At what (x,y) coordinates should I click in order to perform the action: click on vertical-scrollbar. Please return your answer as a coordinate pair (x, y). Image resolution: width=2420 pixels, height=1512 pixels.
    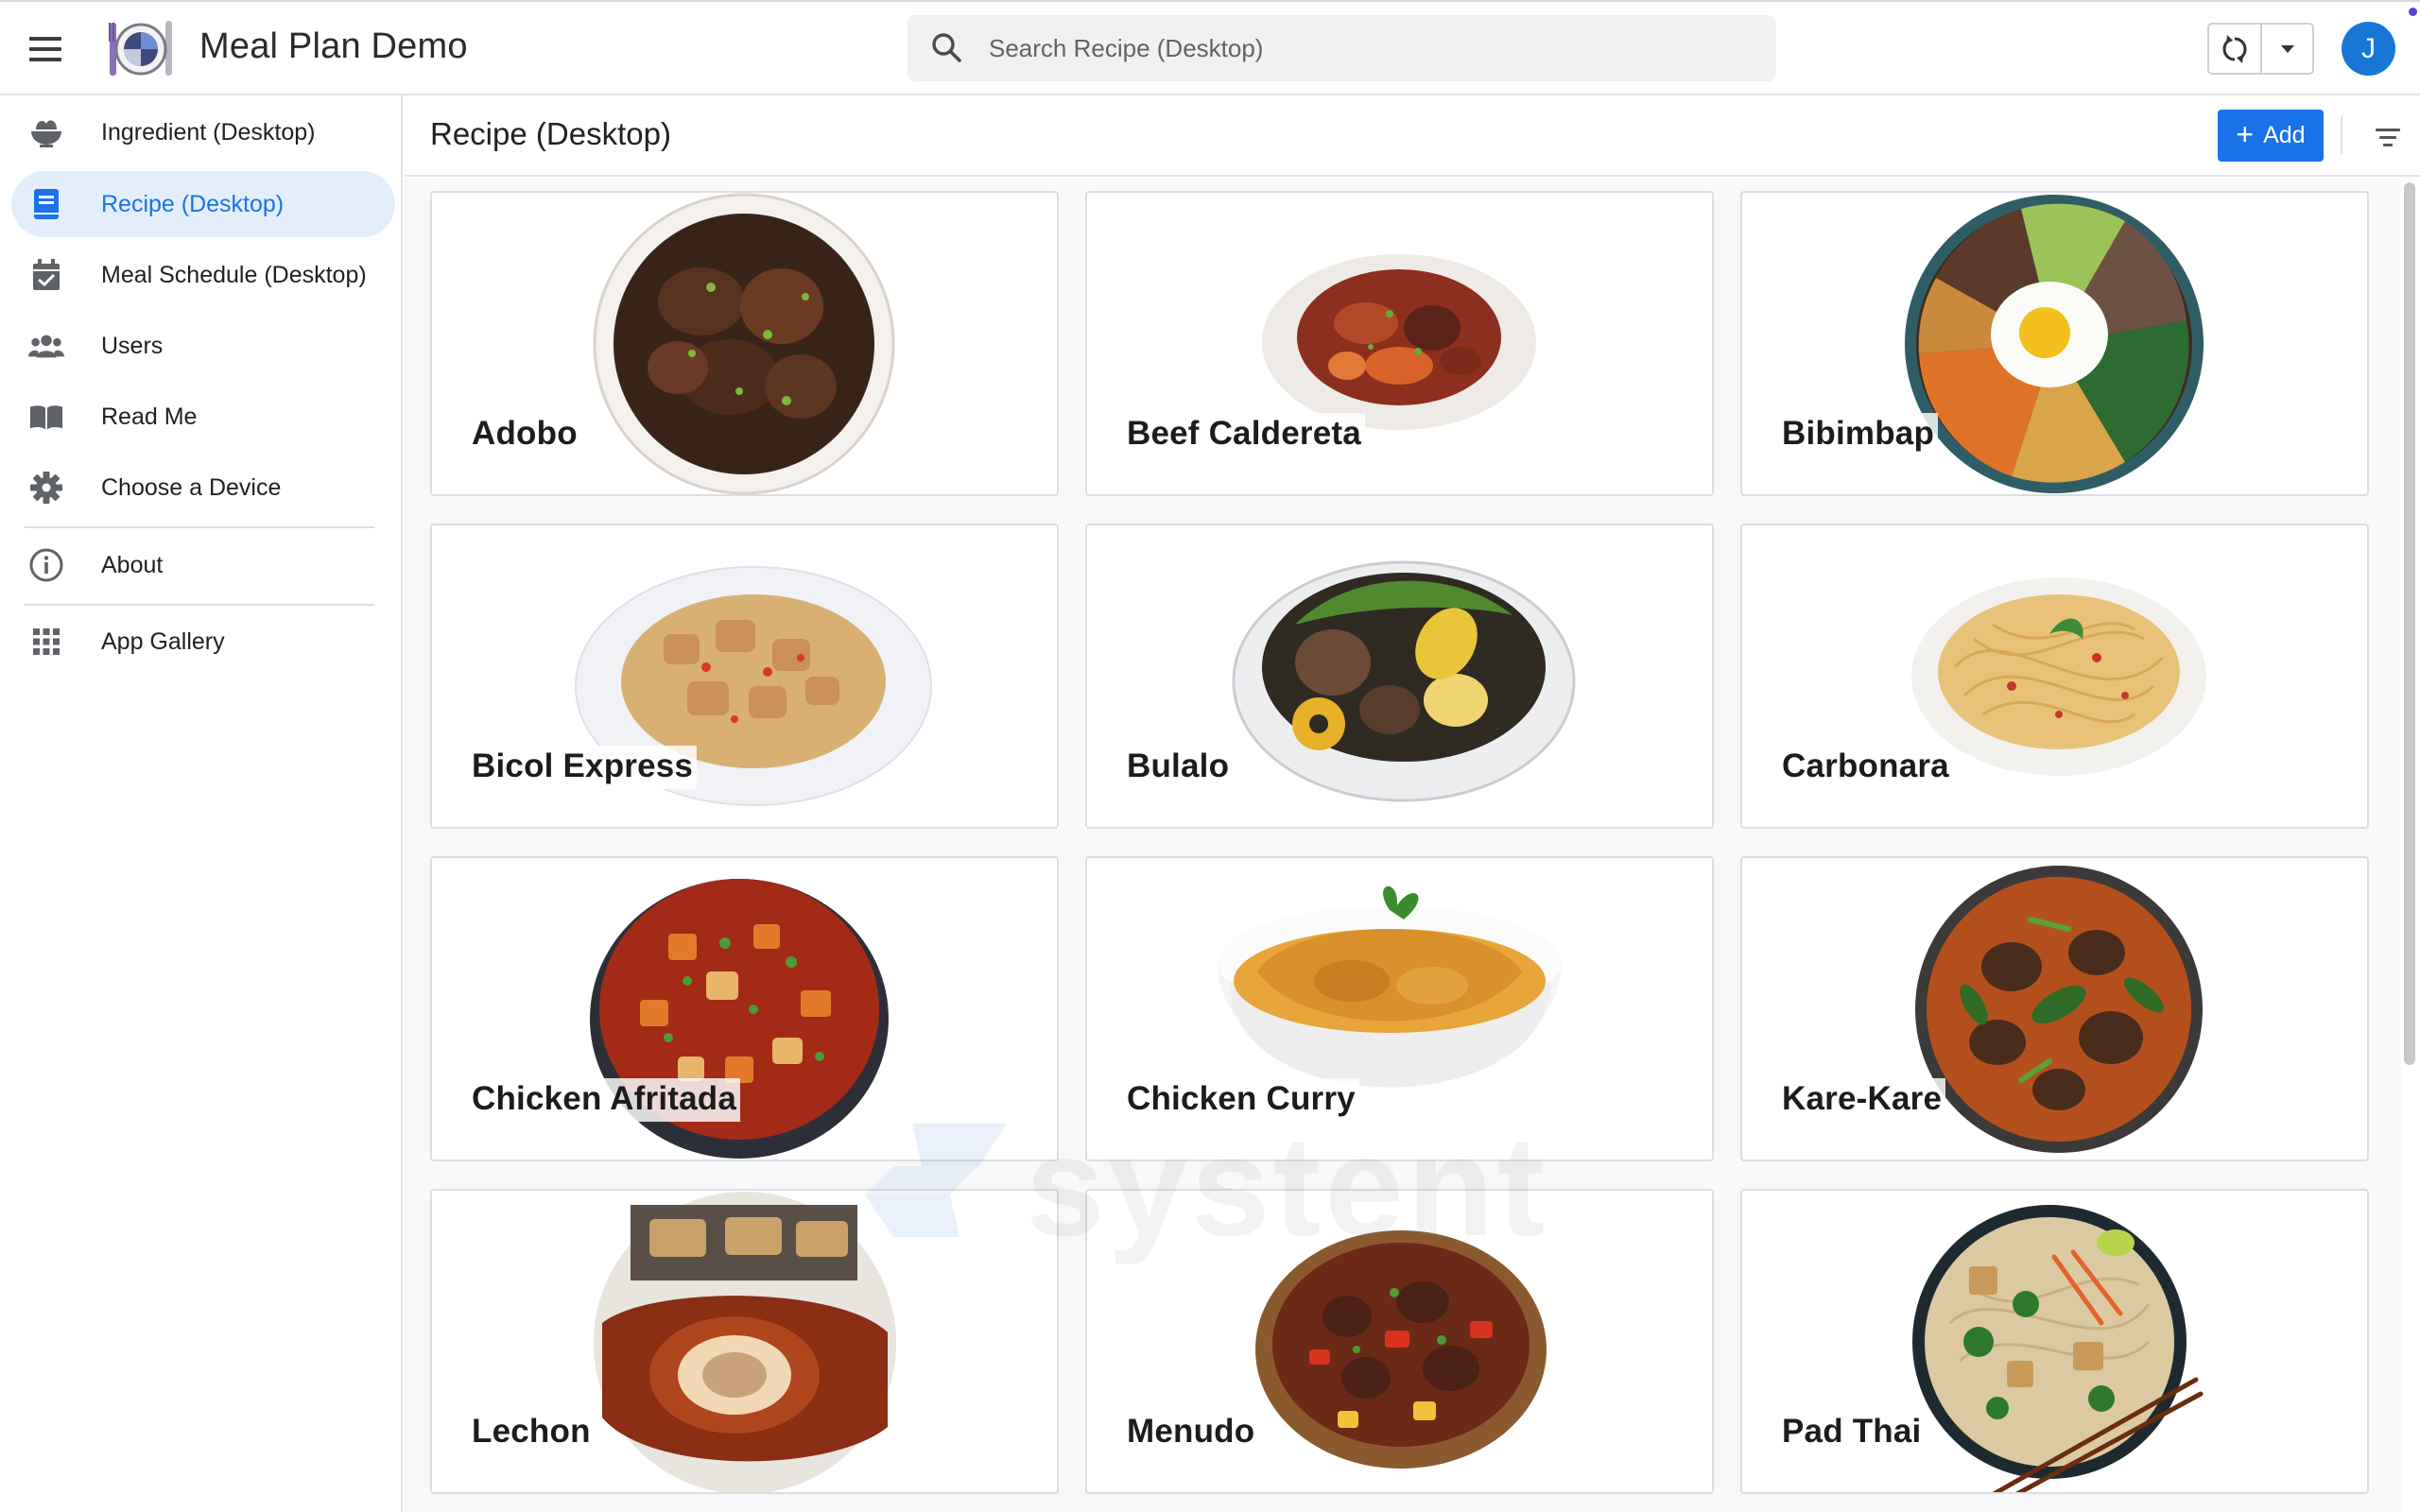
    Looking at the image, I should click on (2410, 845).